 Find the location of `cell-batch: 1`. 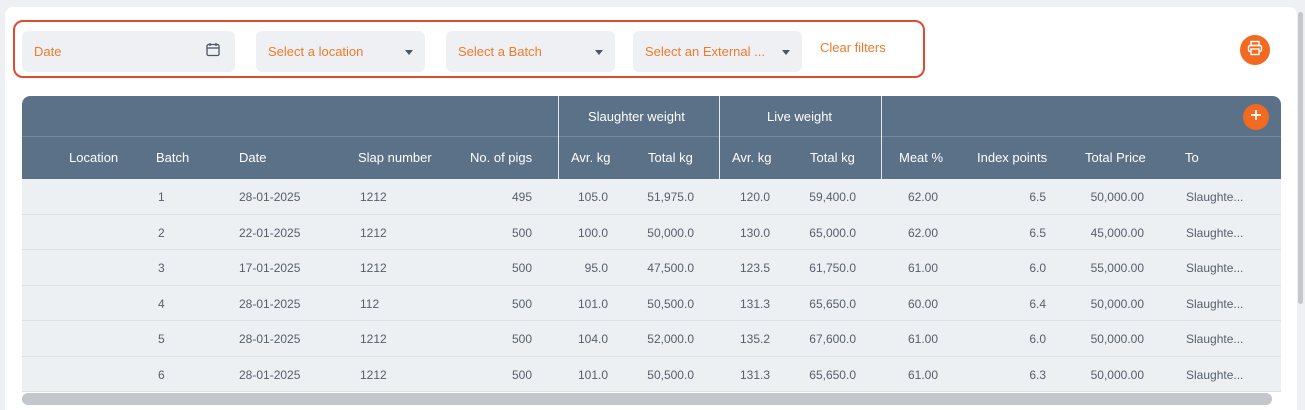

cell-batch: 1 is located at coordinates (161, 197).